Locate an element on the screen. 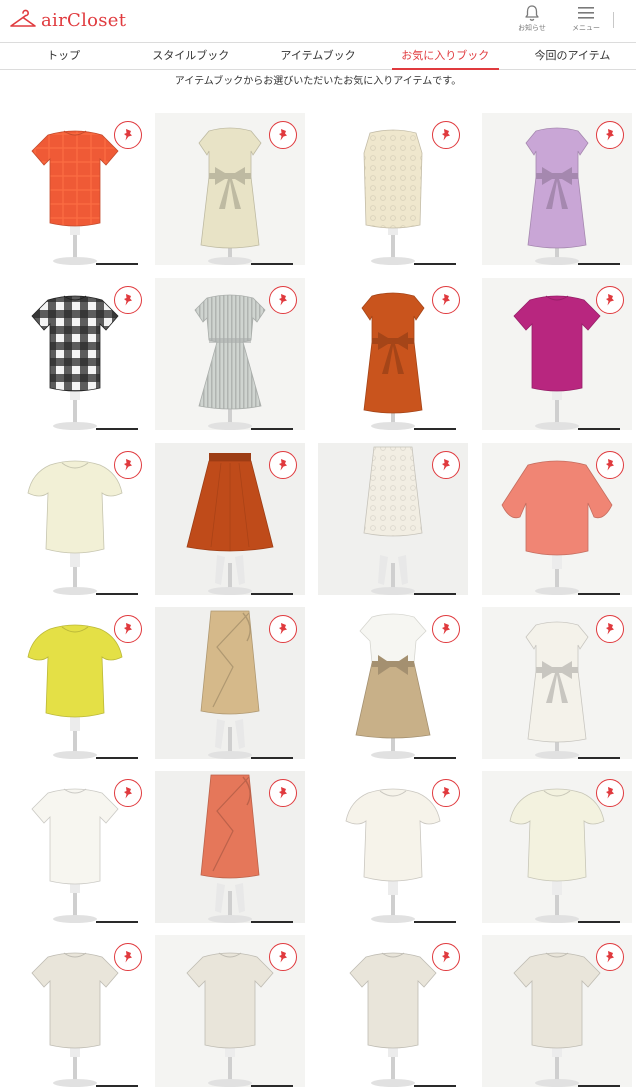 The image size is (636, 1087). aircloset-logo: airCloset is located at coordinates (67, 20).